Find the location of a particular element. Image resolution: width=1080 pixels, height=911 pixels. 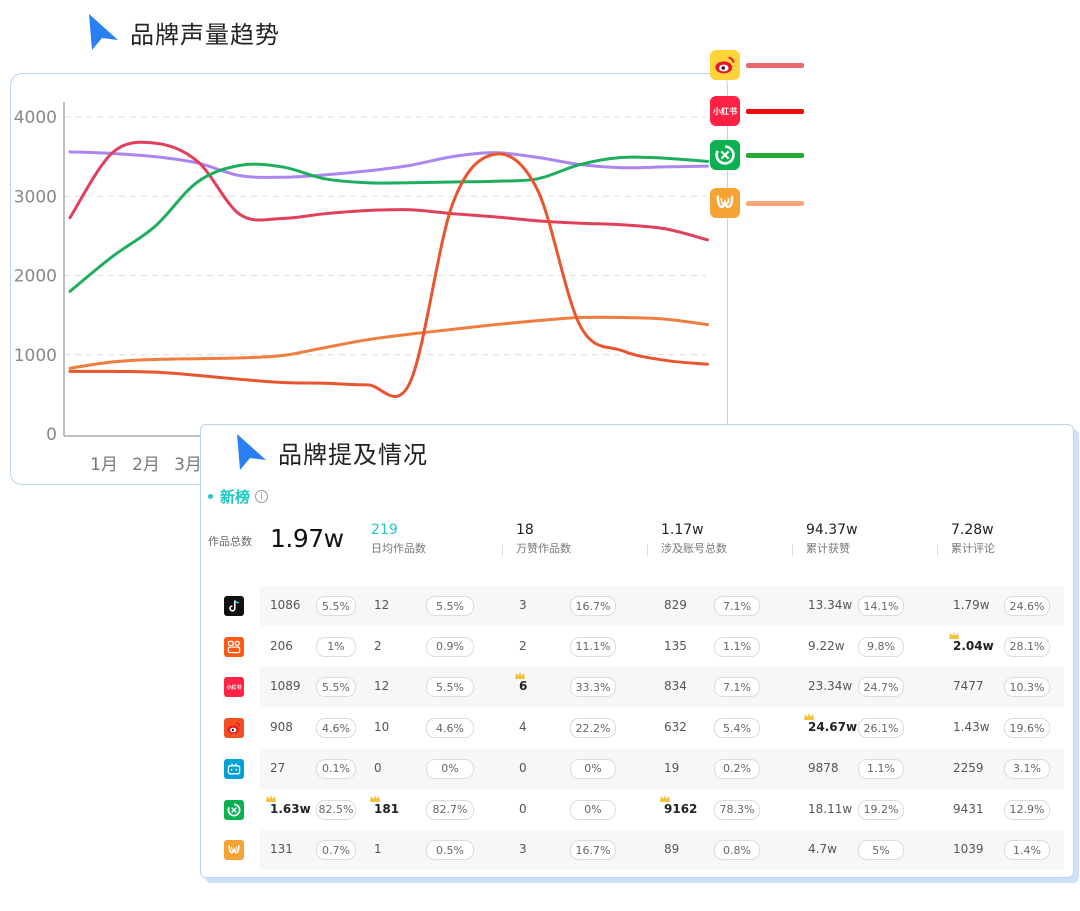

table-cell-value: 1.79w is located at coordinates (971, 605).